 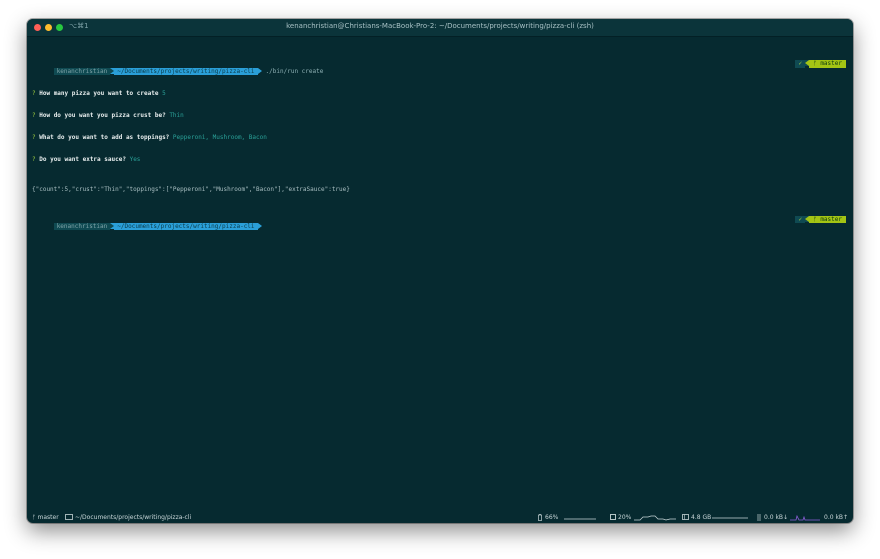 What do you see at coordinates (655, 518) in the screenshot?
I see `cpu-sparkline` at bounding box center [655, 518].